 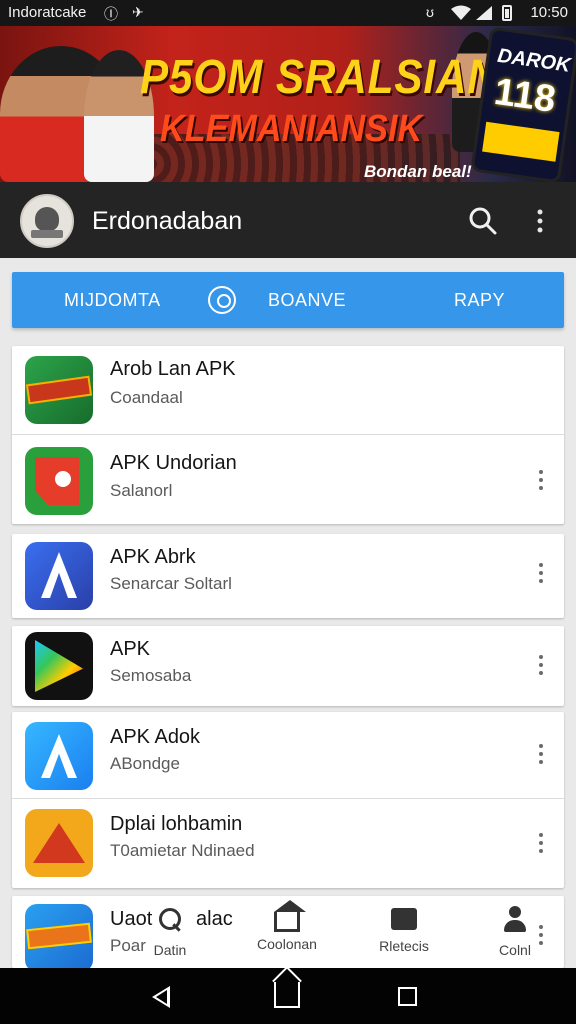 What do you see at coordinates (288, 13) in the screenshot?
I see `status-bar: Indoratcake Ⓘ ✈ ʊ 10:50` at bounding box center [288, 13].